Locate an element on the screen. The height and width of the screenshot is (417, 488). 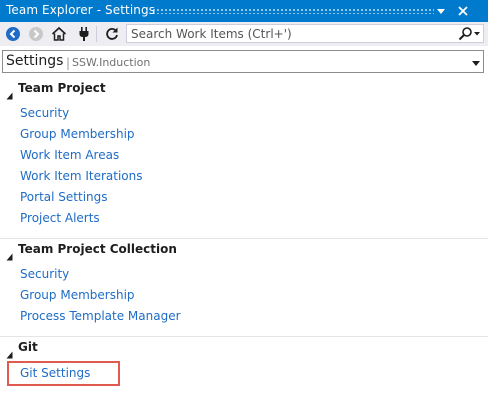
search-input is located at coordinates (291, 33).